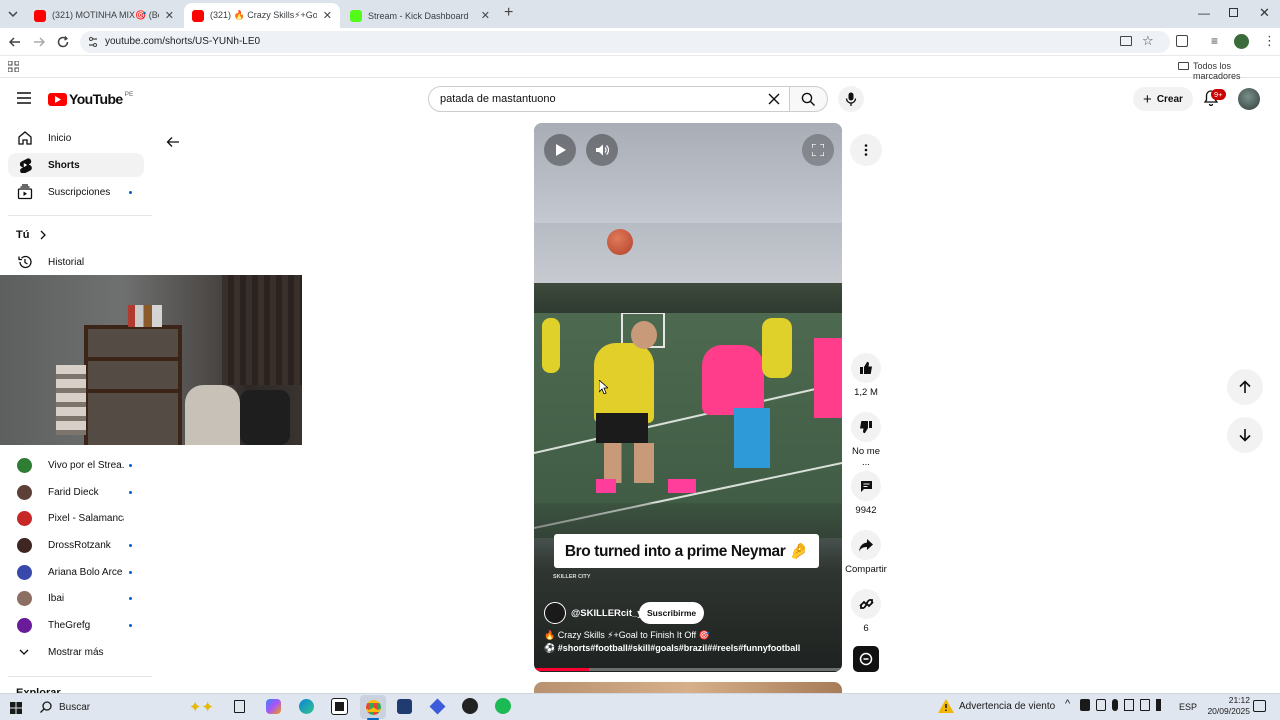  Describe the element at coordinates (470, 706) in the screenshot. I see `obs-icon` at that location.